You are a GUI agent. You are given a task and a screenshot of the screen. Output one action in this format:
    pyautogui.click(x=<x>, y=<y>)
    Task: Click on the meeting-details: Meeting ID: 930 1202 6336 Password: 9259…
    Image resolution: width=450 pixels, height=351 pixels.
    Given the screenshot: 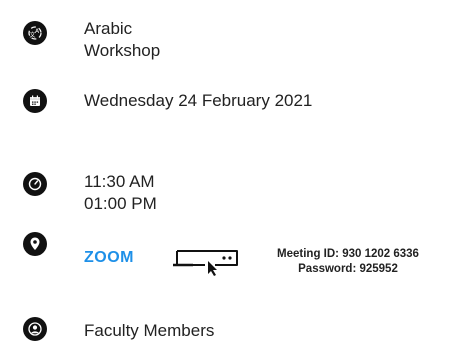 What is the action you would take?
    pyautogui.click(x=348, y=262)
    